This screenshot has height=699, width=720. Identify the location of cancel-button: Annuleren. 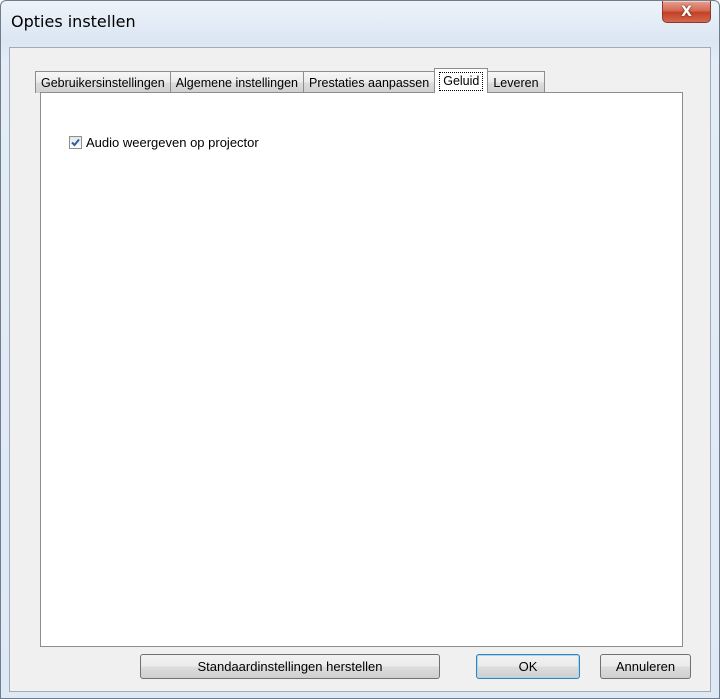
(645, 666).